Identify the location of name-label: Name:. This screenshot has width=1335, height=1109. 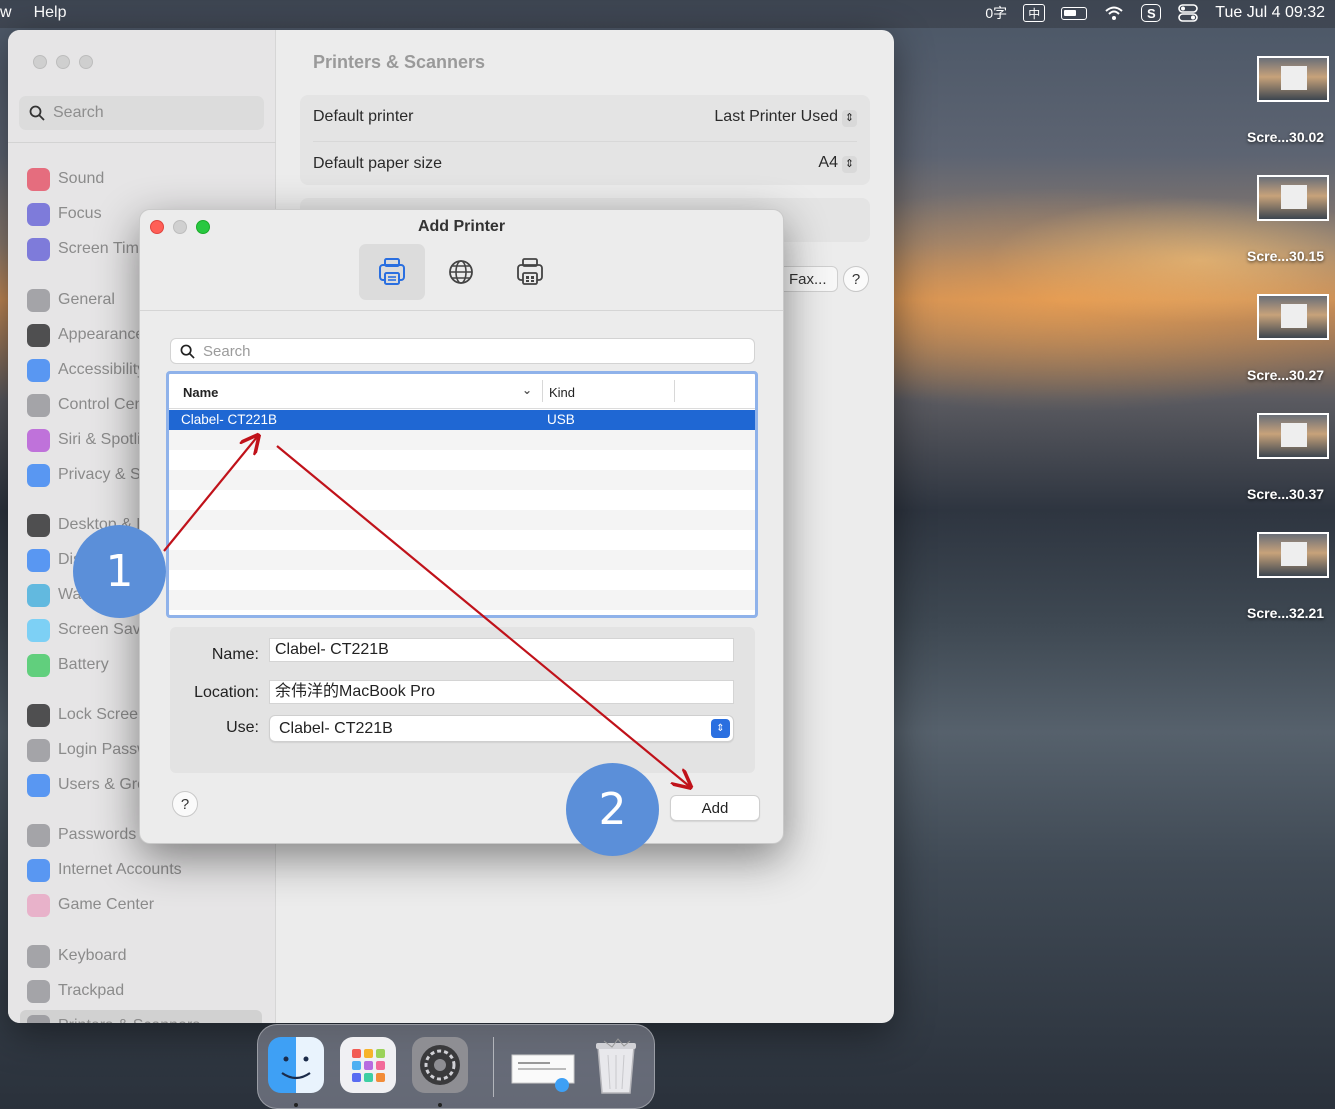
(235, 654).